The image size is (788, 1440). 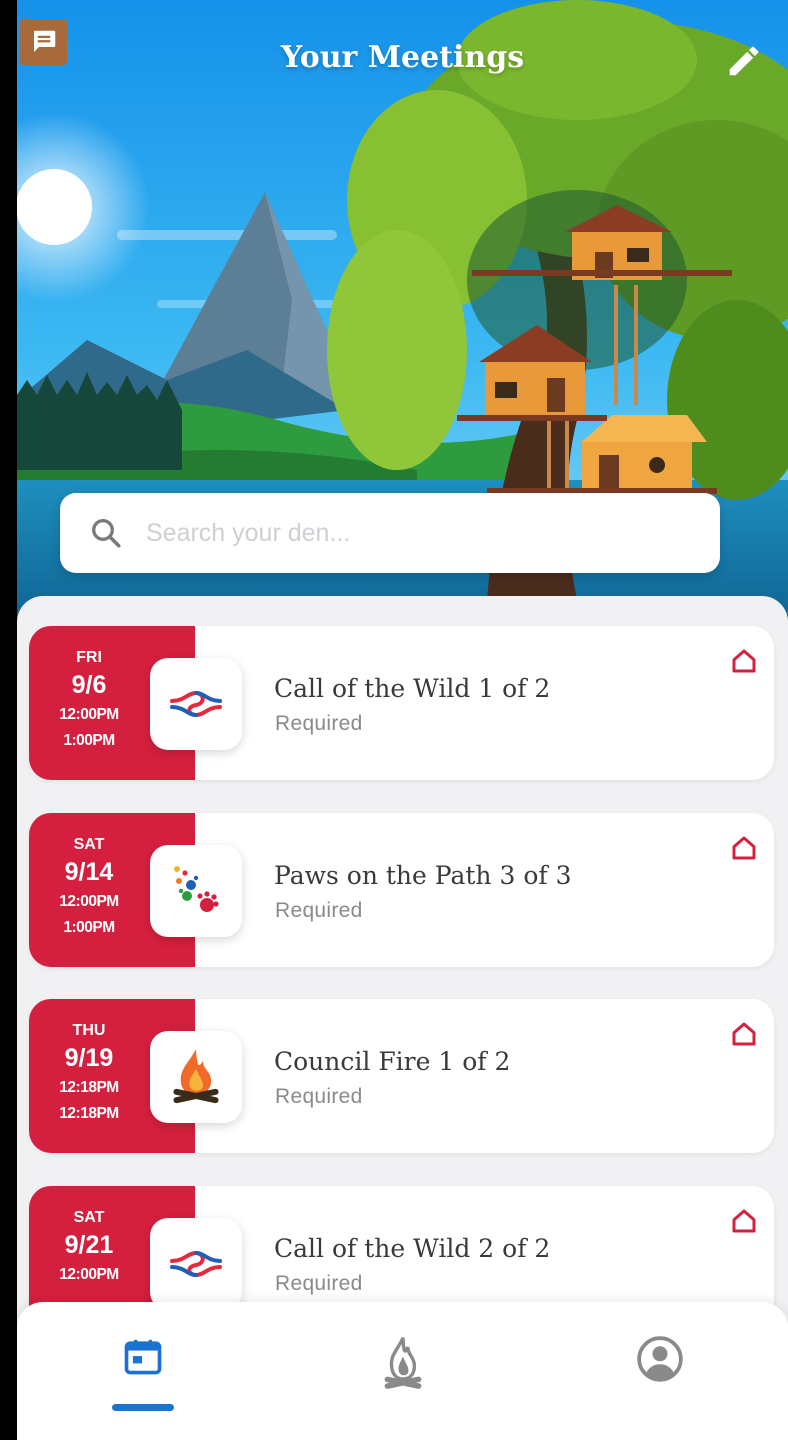 What do you see at coordinates (89, 1030) in the screenshot?
I see `meeting-day-of-week: THU` at bounding box center [89, 1030].